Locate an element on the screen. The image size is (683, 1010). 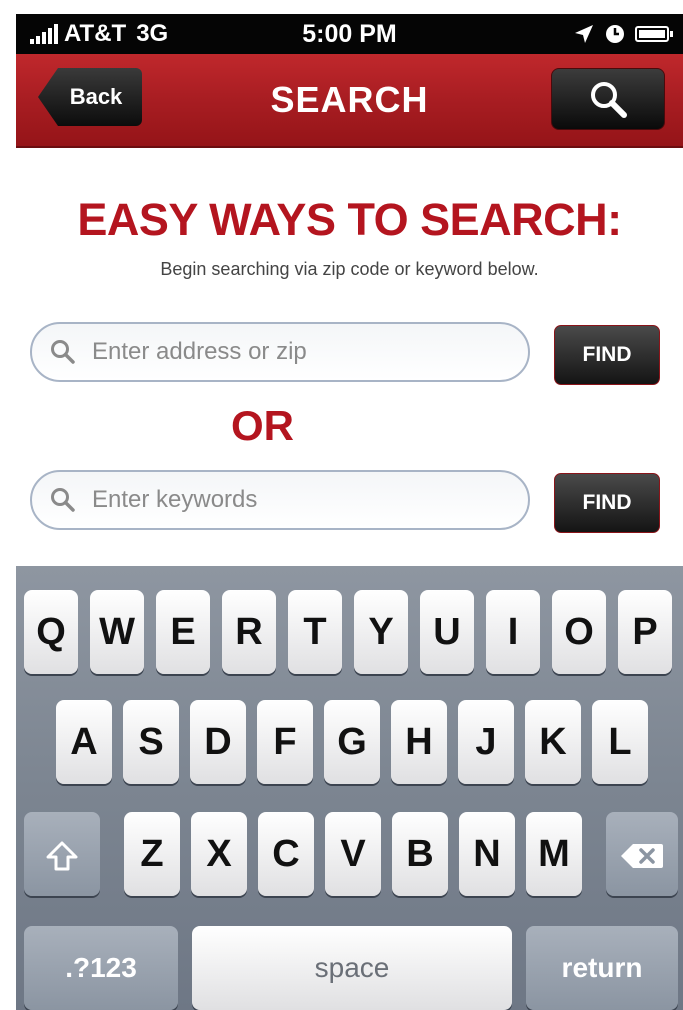
key-w: W is located at coordinates (117, 632).